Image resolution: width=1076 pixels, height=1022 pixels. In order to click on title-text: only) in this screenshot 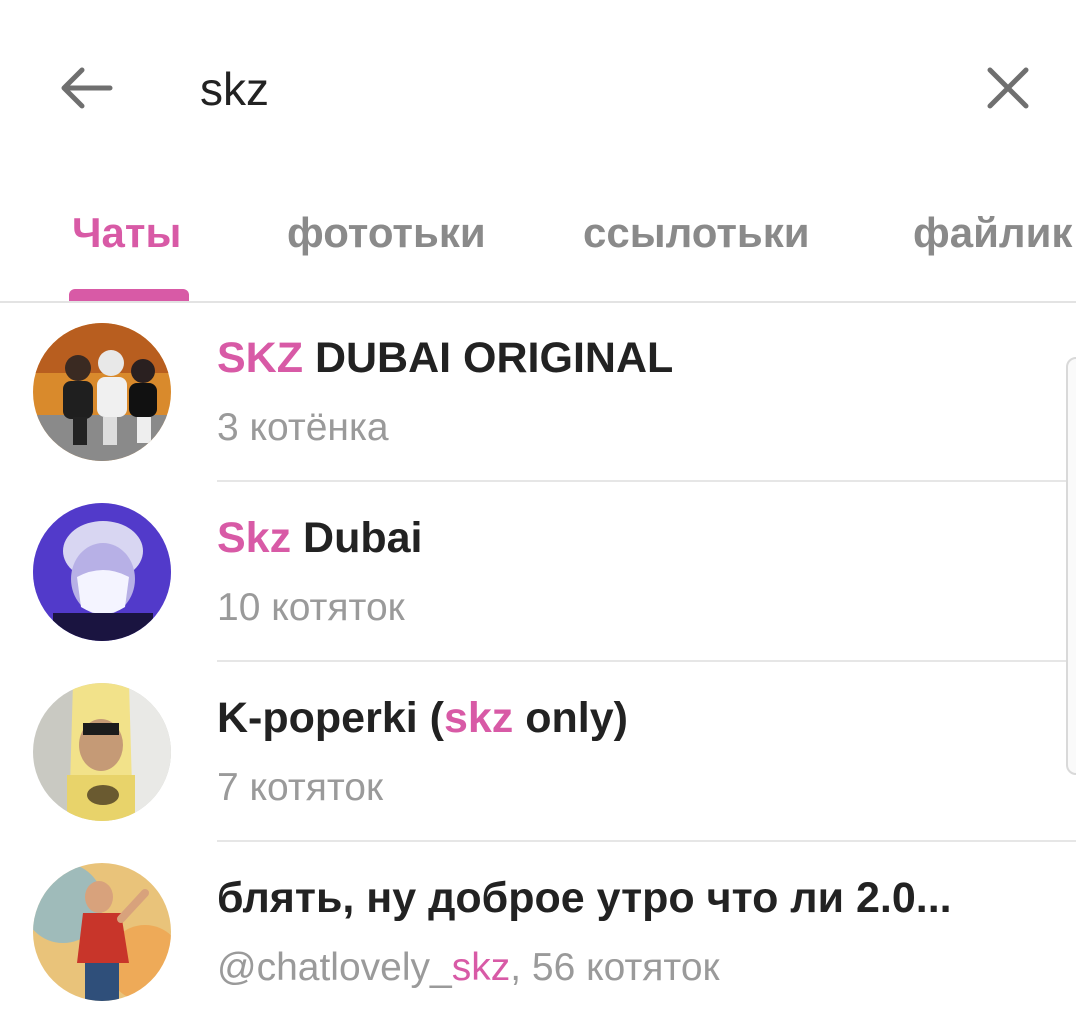, I will do `click(570, 718)`.